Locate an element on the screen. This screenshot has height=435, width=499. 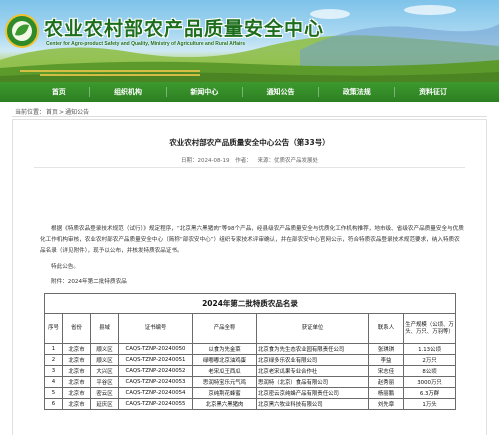
cell-certified-unit: 北京密云京纯蜂产品有限责任公司 is located at coordinates (312, 393).